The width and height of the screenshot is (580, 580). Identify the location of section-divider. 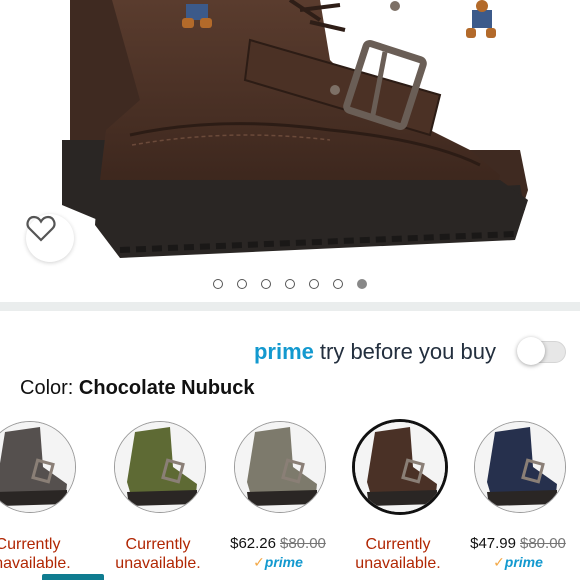
(290, 306).